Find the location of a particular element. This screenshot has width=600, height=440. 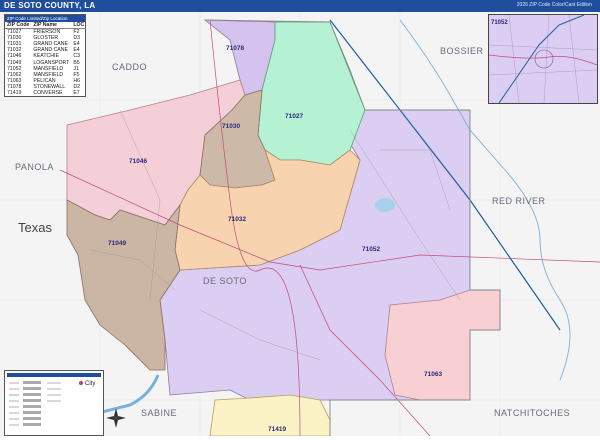

map-key: City is located at coordinates (54, 403).